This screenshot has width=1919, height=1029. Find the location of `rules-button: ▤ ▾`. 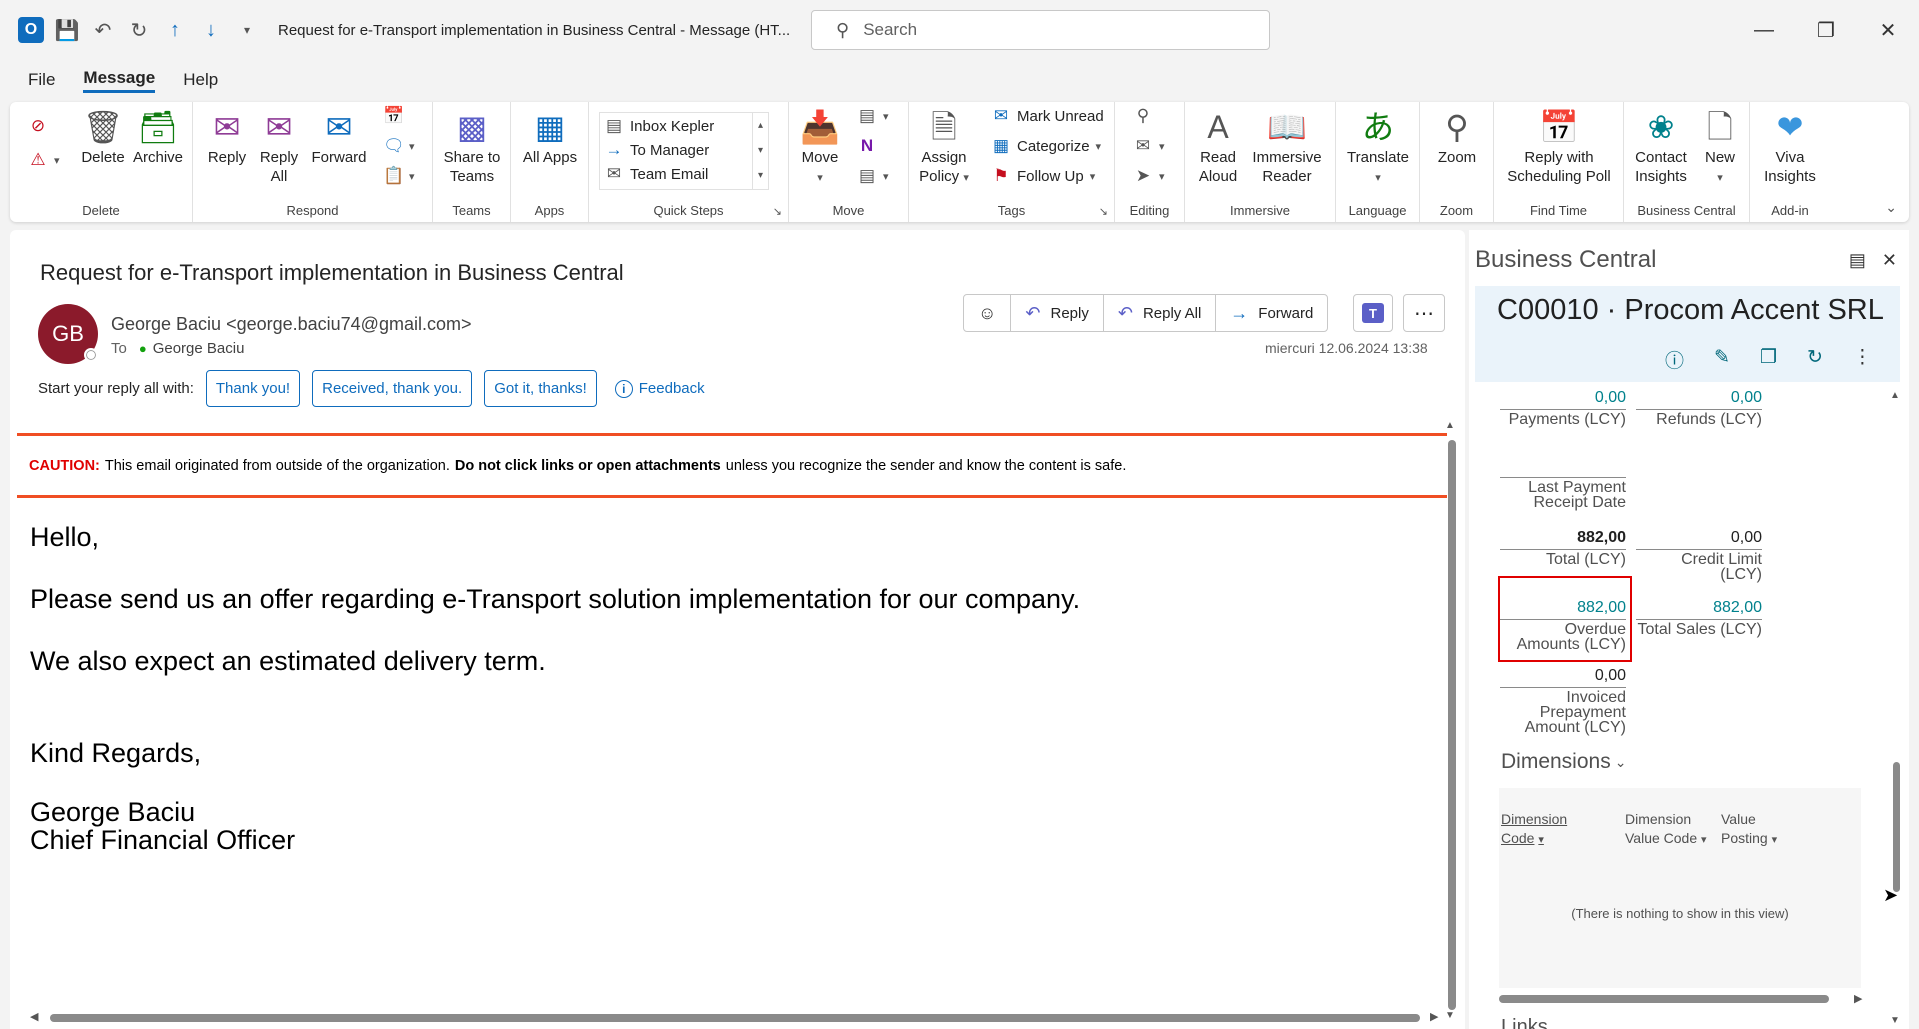

rules-button: ▤ ▾ is located at coordinates (873, 116).